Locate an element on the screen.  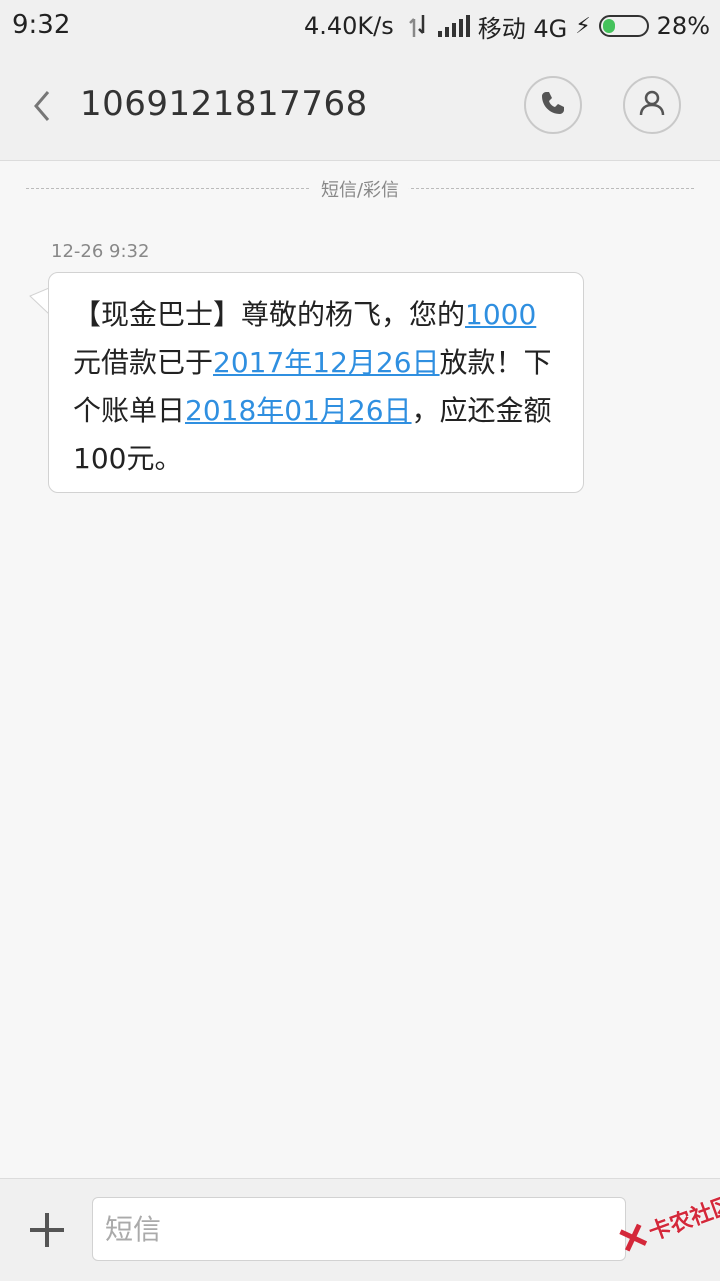
compose-bar is located at coordinates (360, 1229).